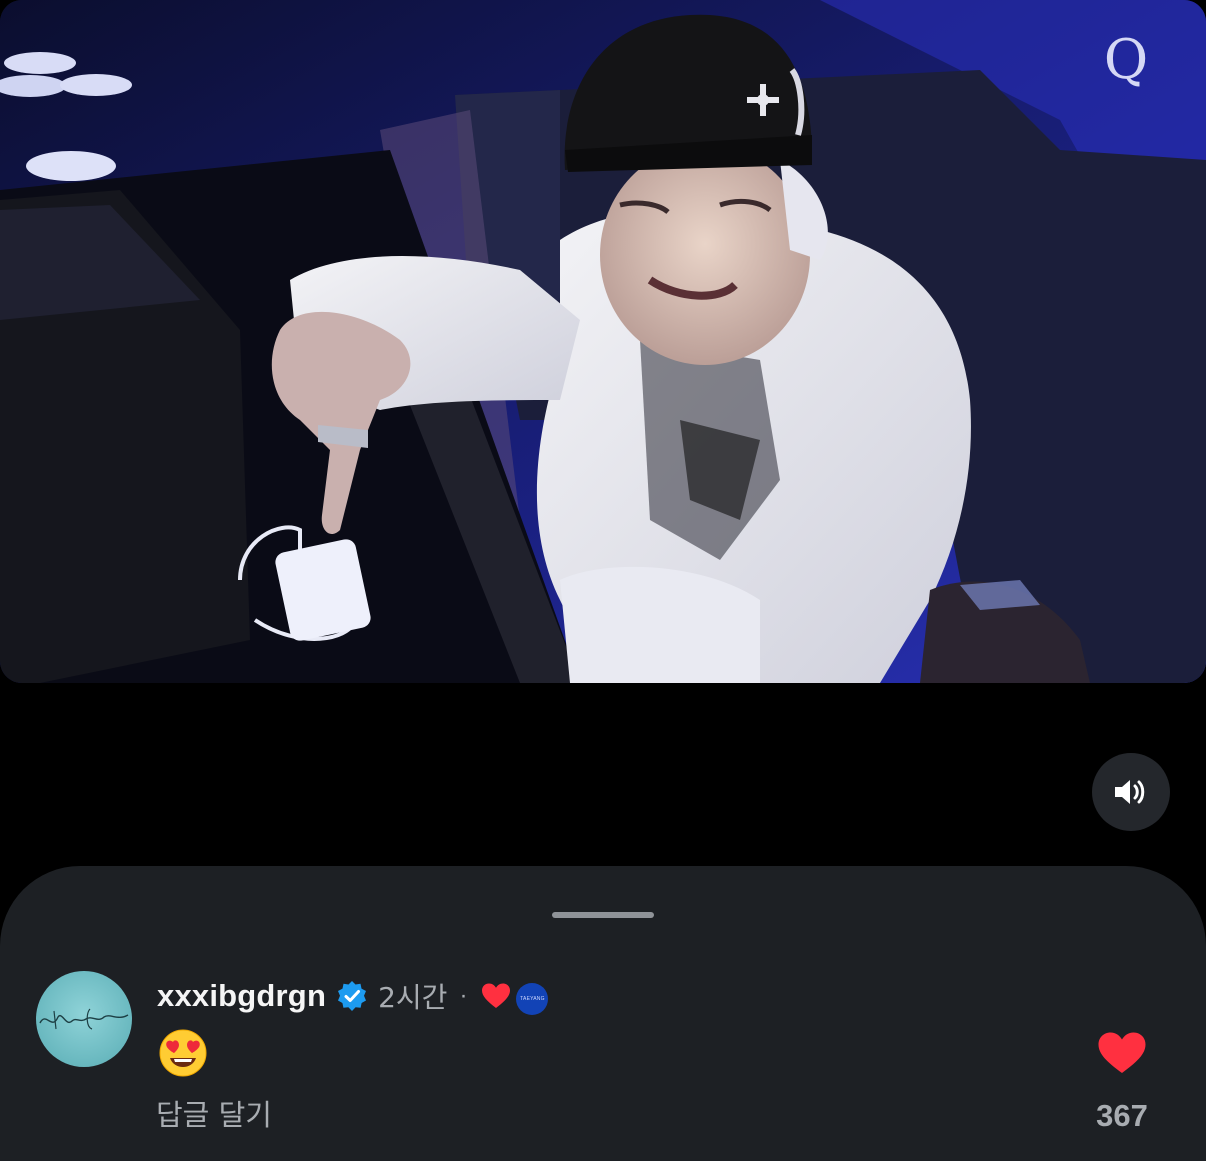 This screenshot has width=1206, height=1161. Describe the element at coordinates (183, 1053) in the screenshot. I see `smiling-face-with-heart-eyes-emoji` at that location.